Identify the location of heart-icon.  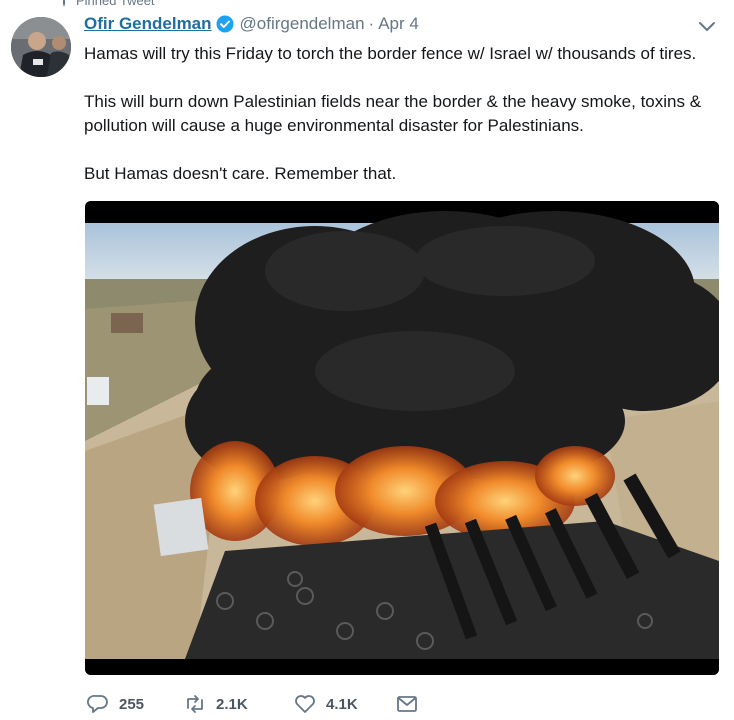
(305, 704).